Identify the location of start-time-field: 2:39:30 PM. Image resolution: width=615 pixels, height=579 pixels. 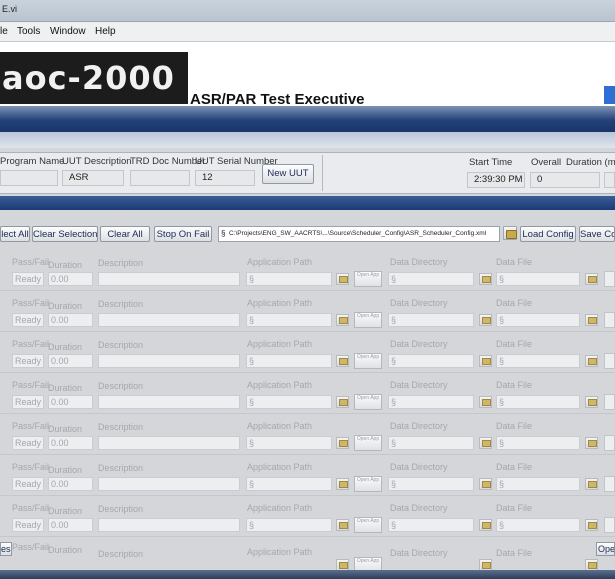
(496, 180).